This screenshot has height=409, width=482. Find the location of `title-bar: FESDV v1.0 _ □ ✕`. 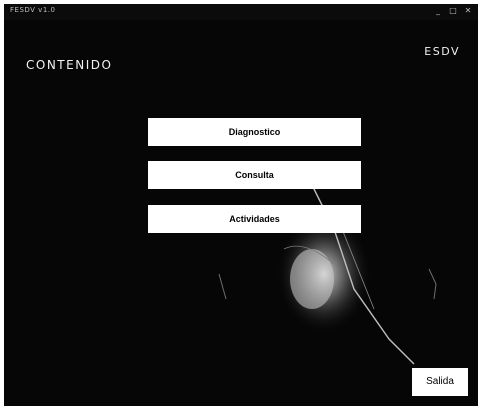

title-bar: FESDV v1.0 _ □ ✕ is located at coordinates (241, 12).